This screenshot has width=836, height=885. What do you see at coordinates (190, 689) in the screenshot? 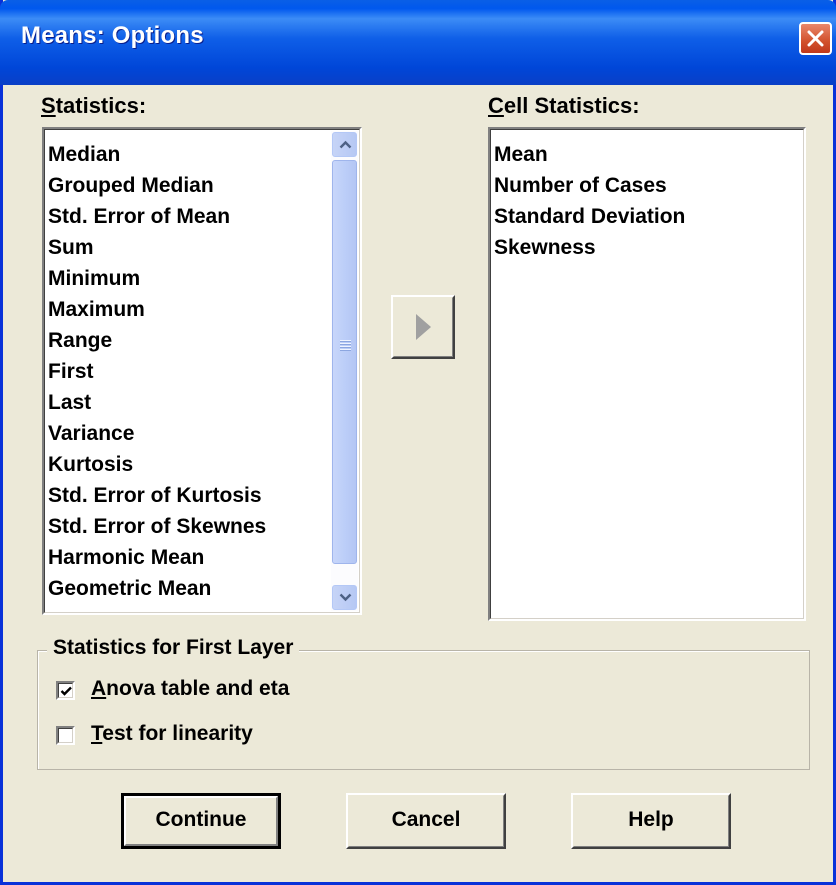
I see `anova-label: Anova table and eta` at bounding box center [190, 689].